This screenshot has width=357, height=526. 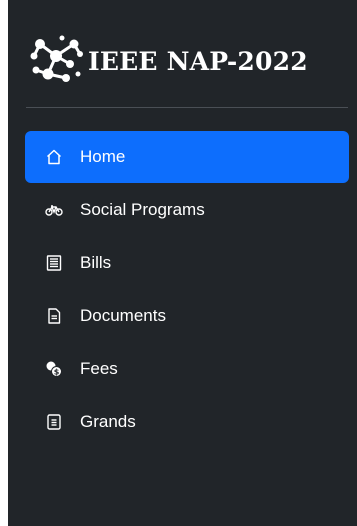 I want to click on nav-item-label: Bills, so click(x=96, y=262).